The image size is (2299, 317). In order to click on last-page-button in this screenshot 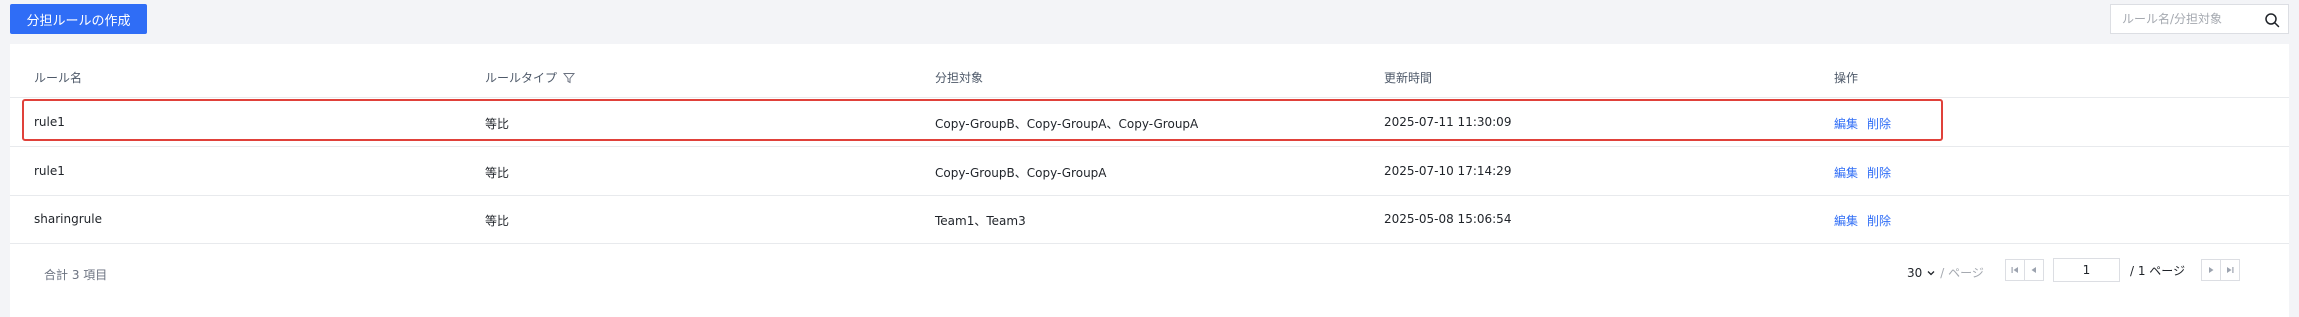, I will do `click(2230, 270)`.